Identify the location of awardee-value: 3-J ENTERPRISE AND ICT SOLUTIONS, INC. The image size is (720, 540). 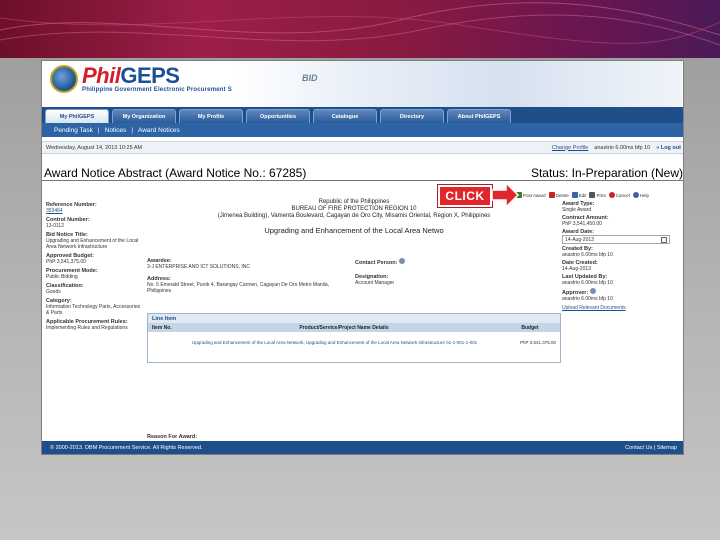
(198, 267).